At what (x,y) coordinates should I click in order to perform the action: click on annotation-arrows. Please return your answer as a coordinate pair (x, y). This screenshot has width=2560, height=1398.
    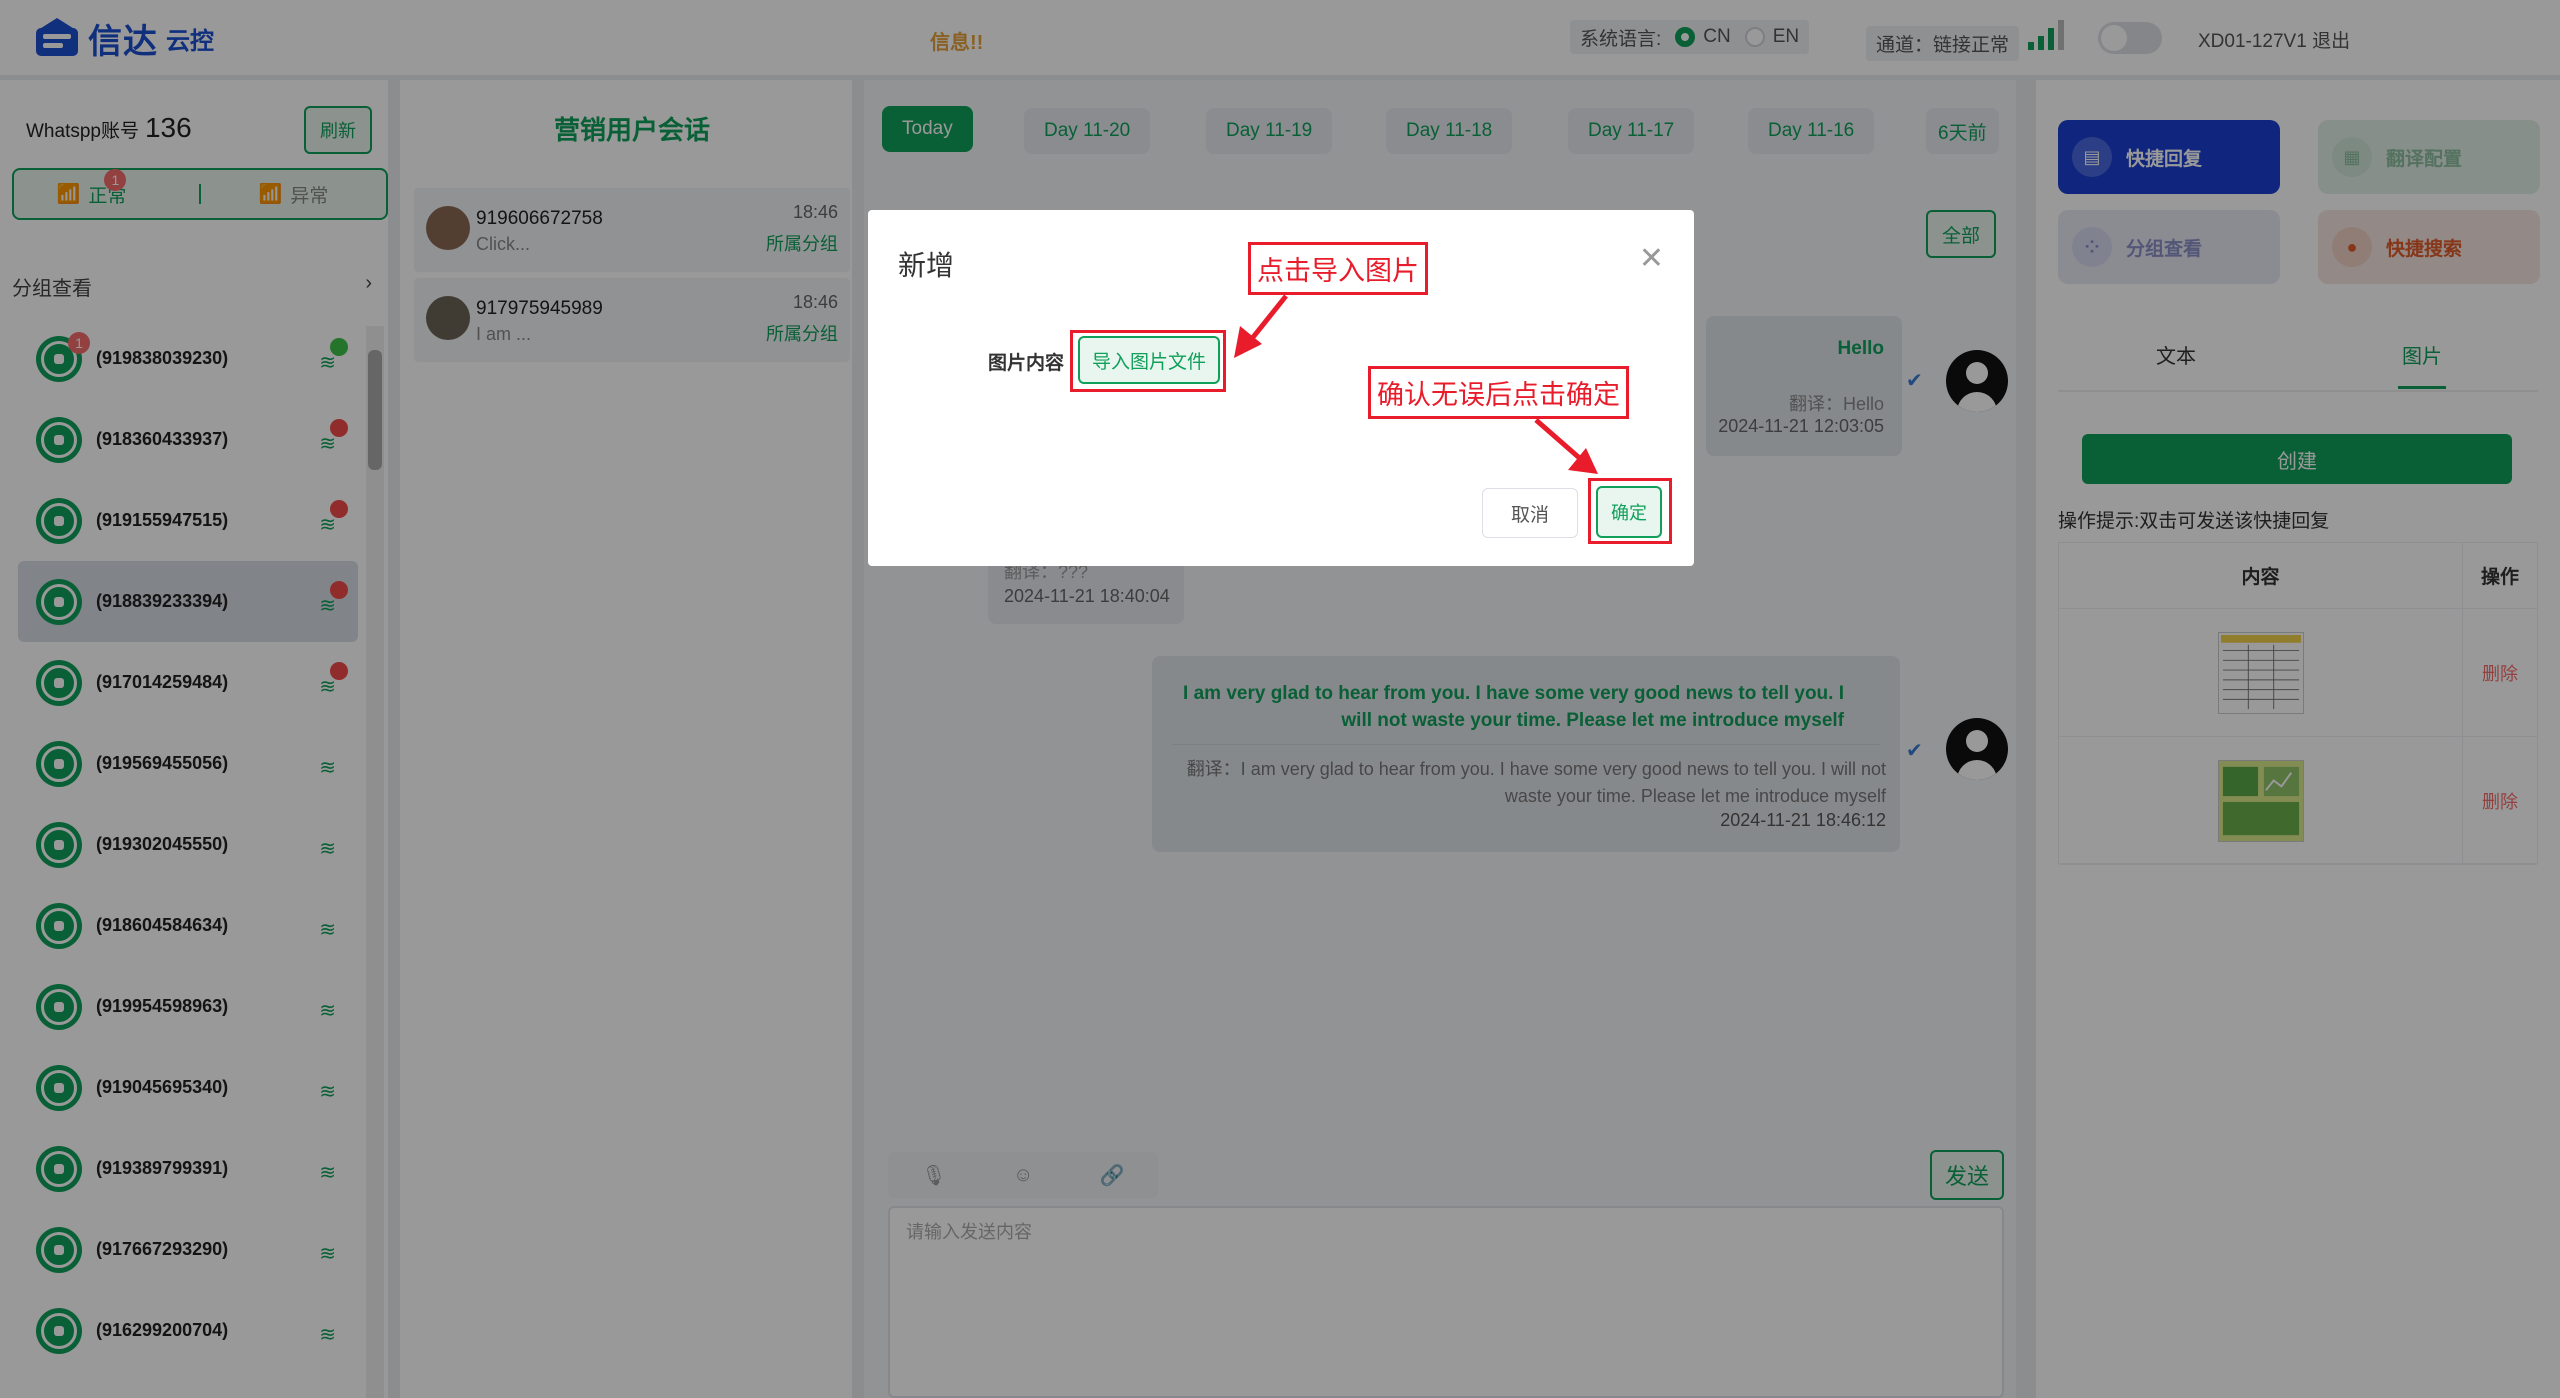
    Looking at the image, I should click on (1416, 384).